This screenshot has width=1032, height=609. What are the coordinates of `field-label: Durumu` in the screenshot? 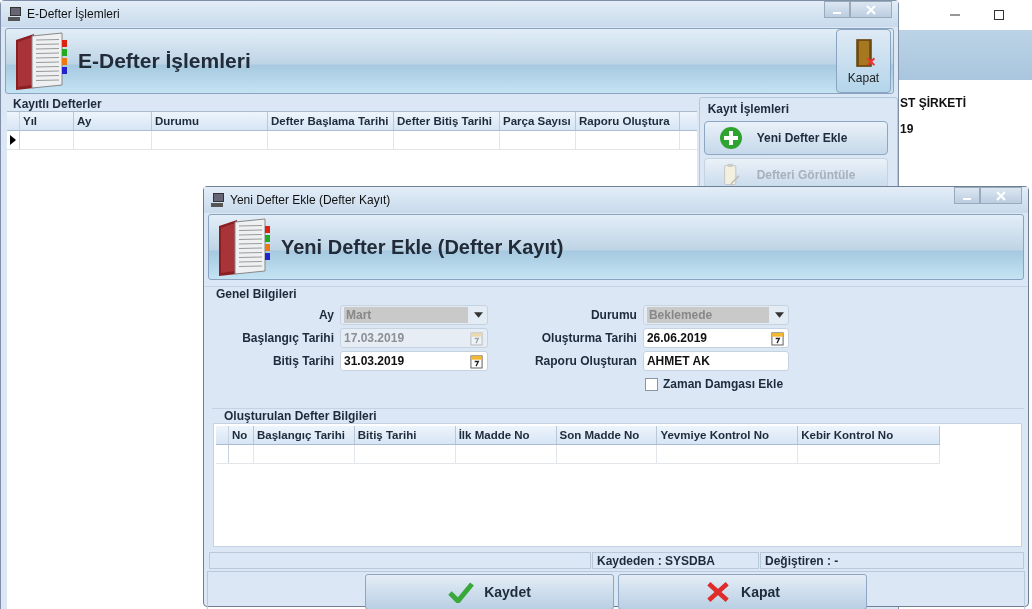 It's located at (613, 315).